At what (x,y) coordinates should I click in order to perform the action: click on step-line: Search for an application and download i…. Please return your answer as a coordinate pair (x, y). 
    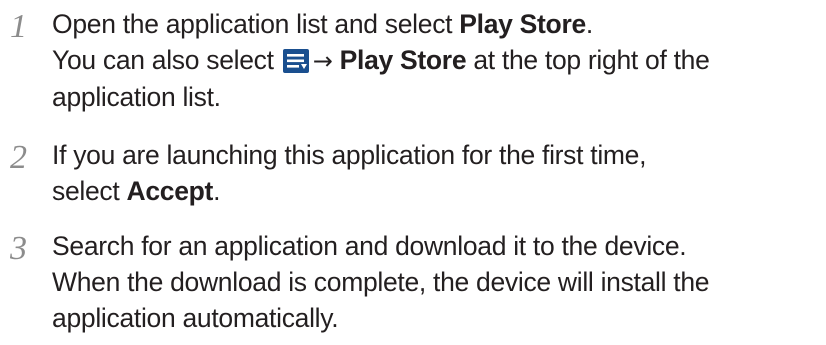
    Looking at the image, I should click on (369, 246).